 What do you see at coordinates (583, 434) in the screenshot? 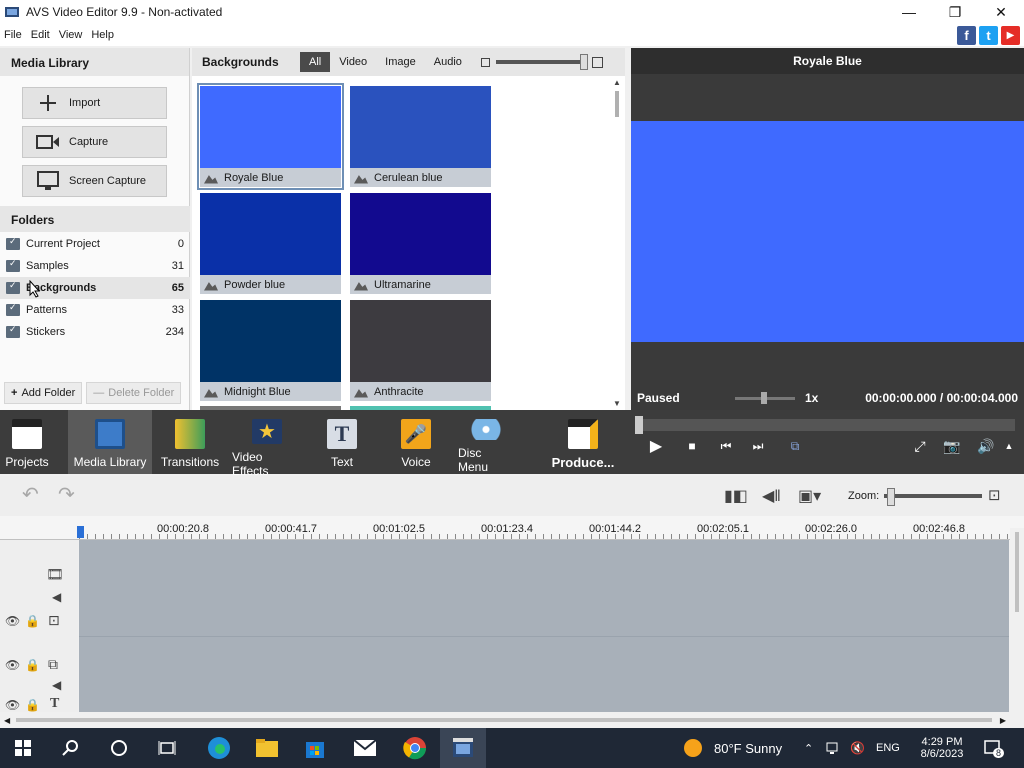
I see `produce-icon` at bounding box center [583, 434].